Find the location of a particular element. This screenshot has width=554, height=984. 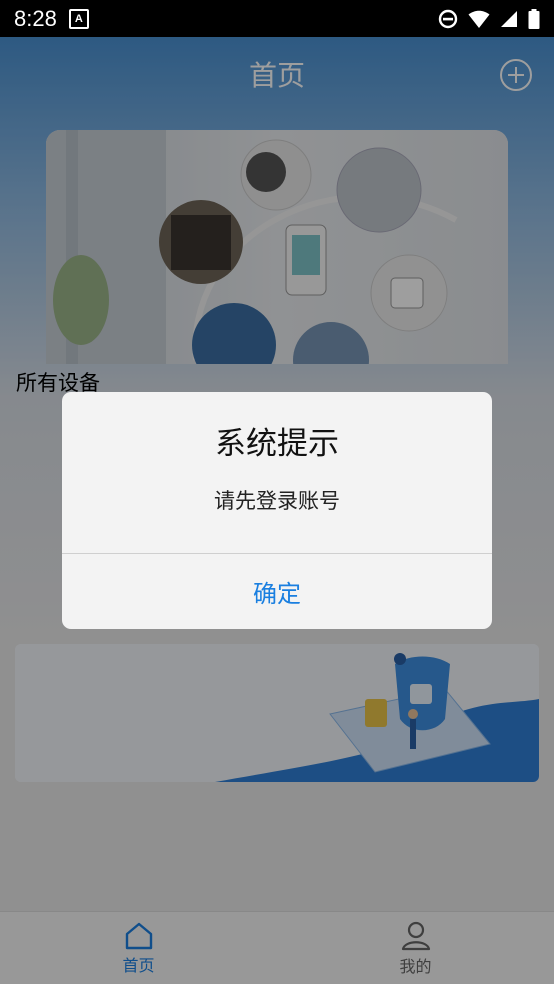

dialog-title: 系统提示 is located at coordinates (277, 444).